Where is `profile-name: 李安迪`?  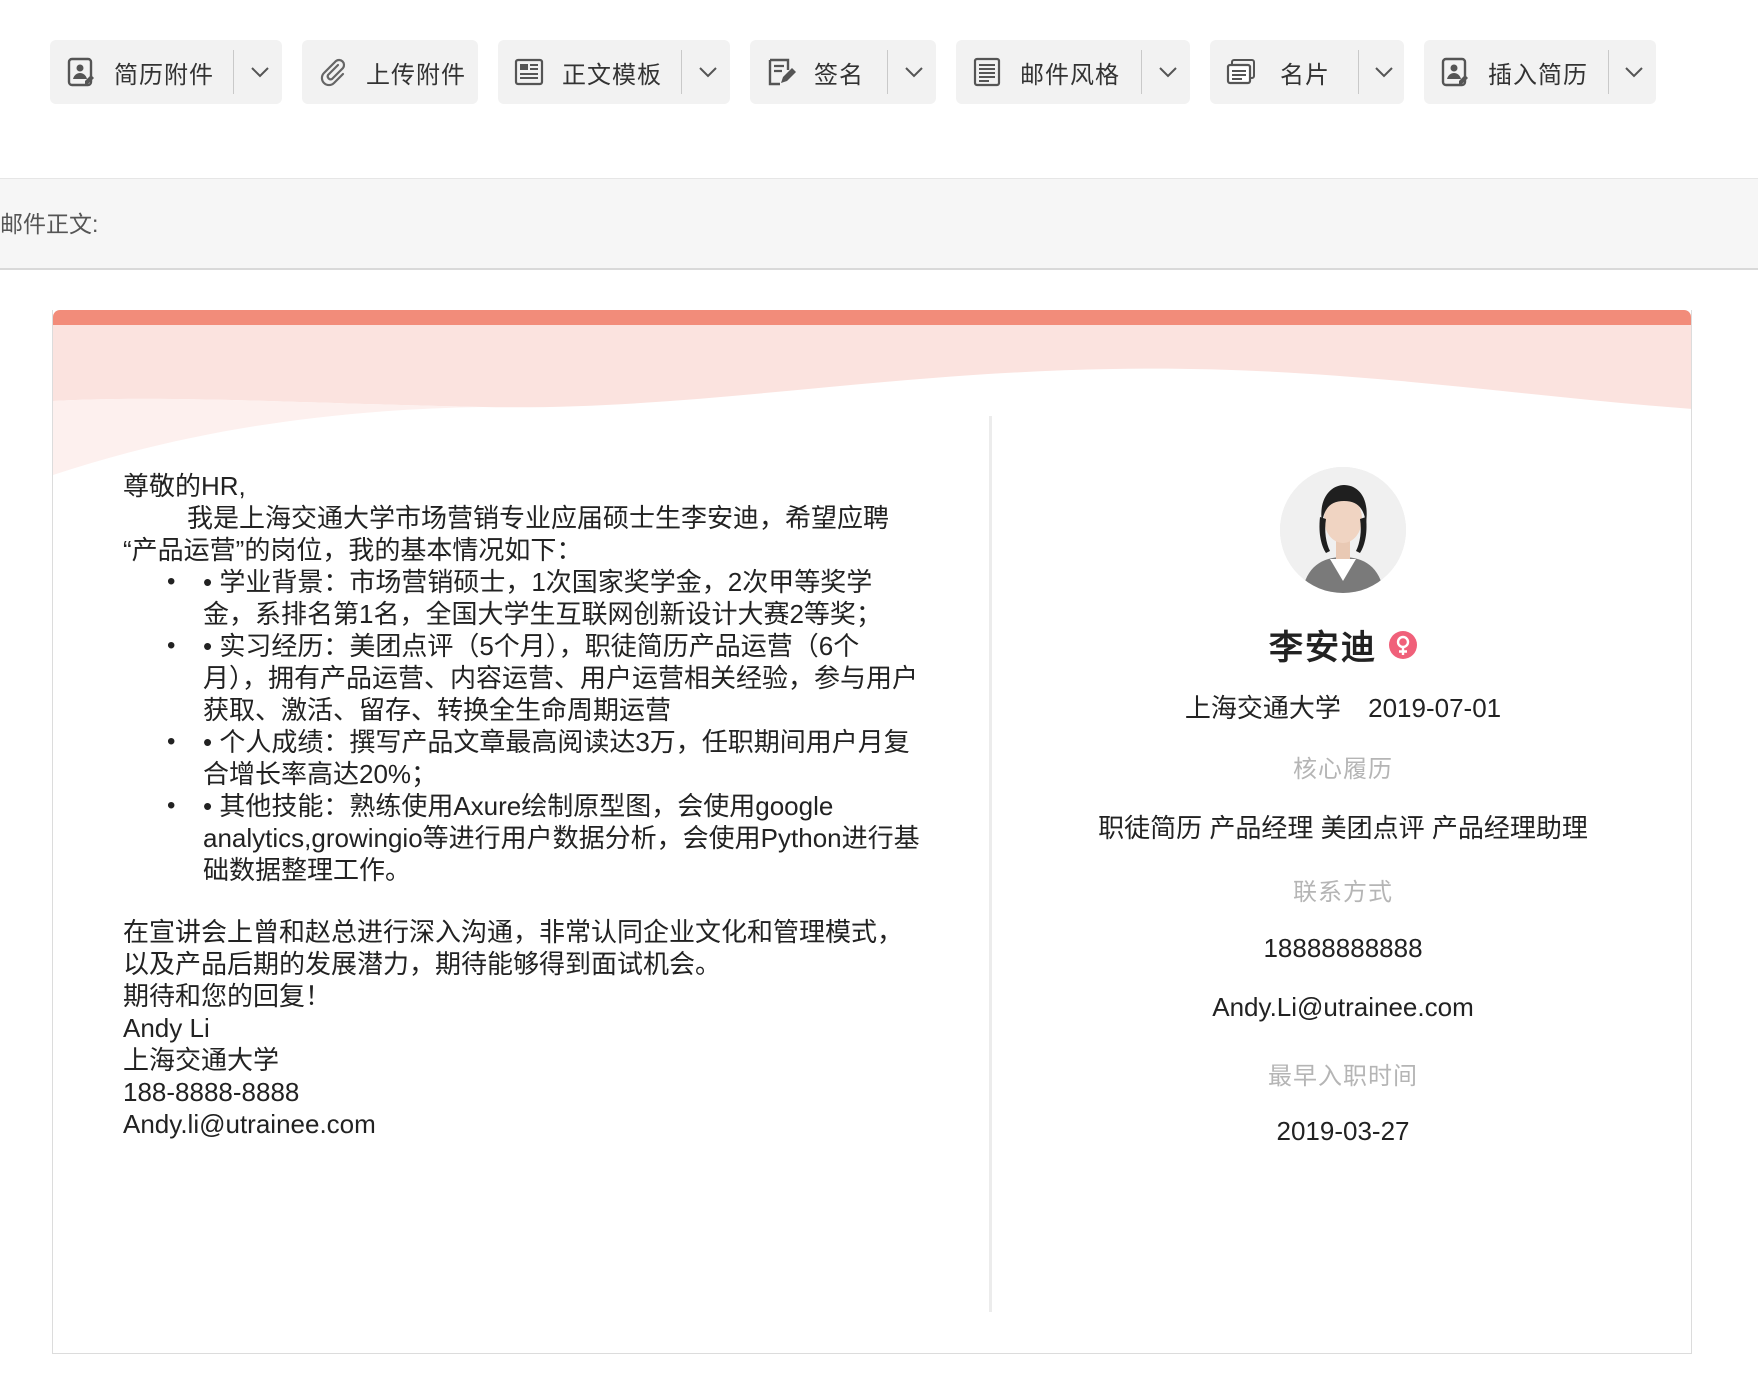
profile-name: 李安迪 is located at coordinates (1323, 648).